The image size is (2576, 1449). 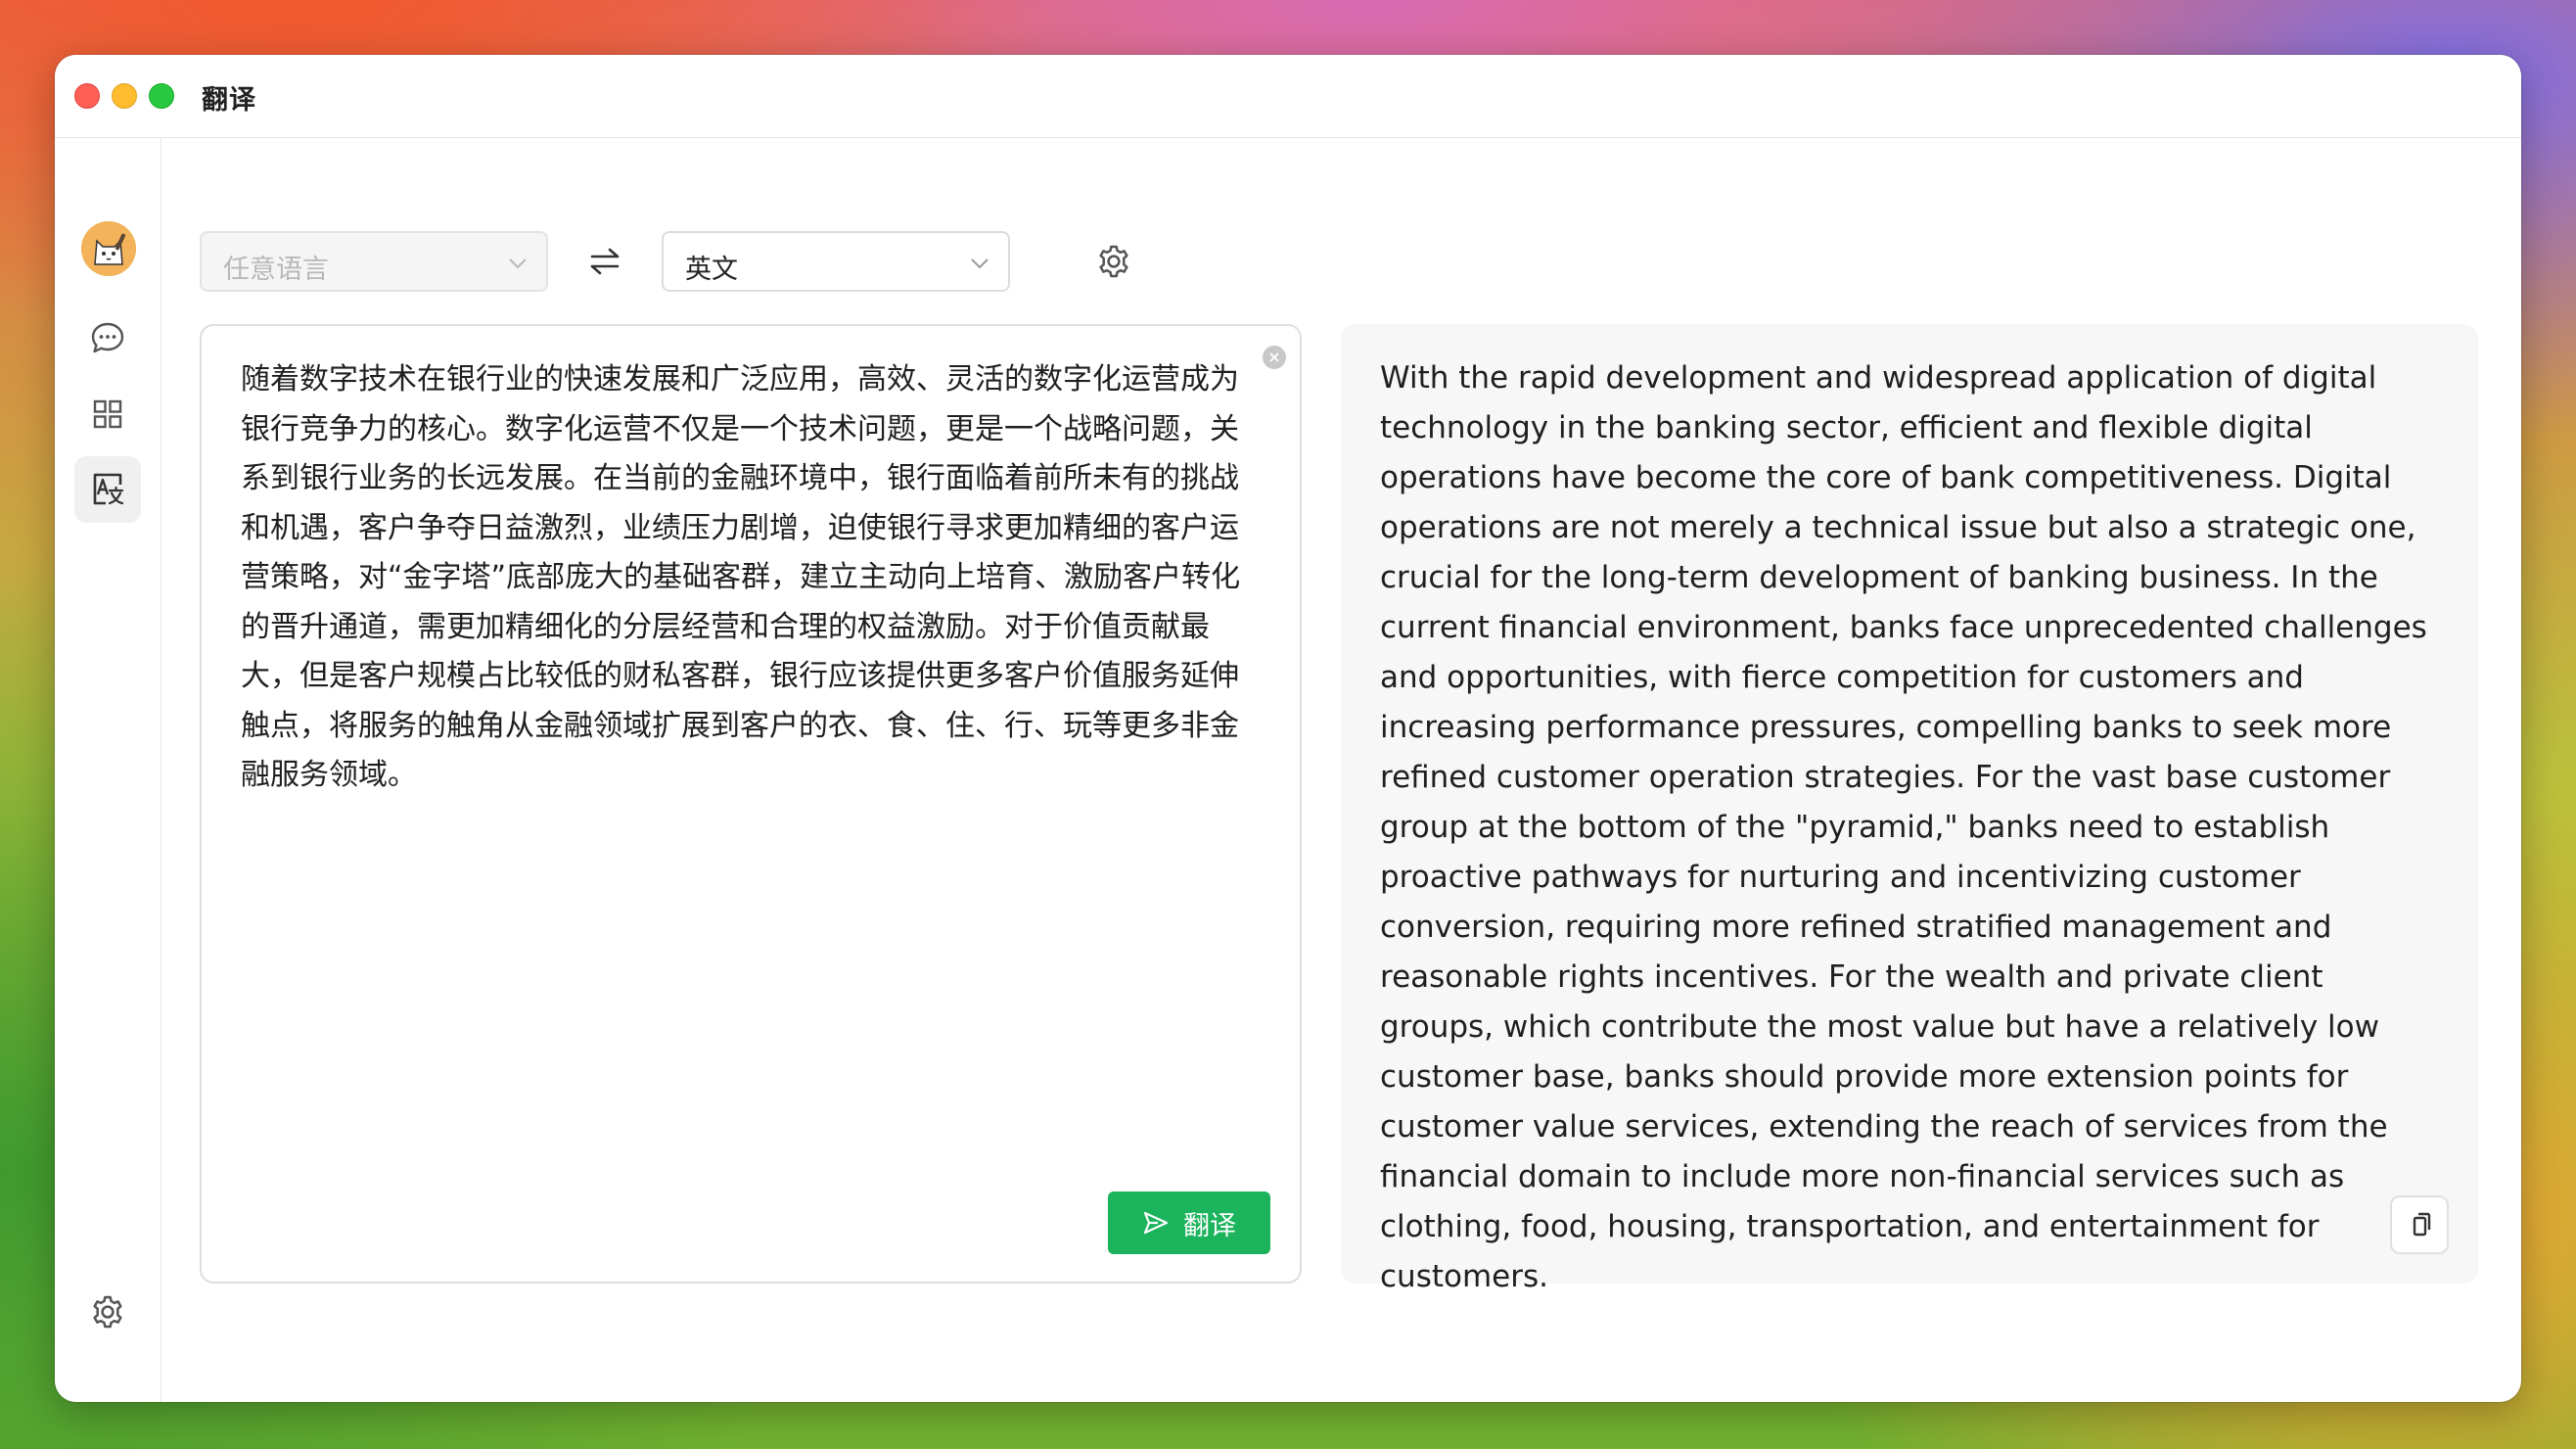 I want to click on chat-bubble-icon, so click(x=107, y=337).